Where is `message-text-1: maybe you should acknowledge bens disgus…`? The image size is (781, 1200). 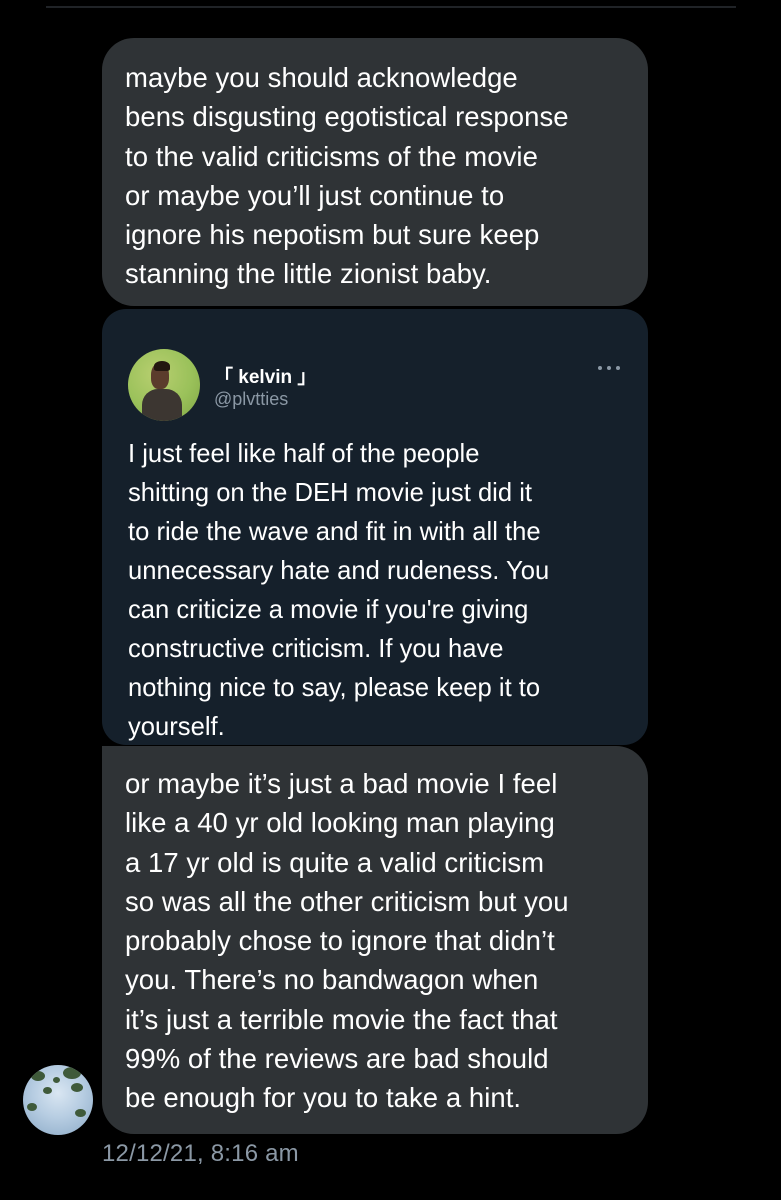 message-text-1: maybe you should acknowledge bens disgus… is located at coordinates (347, 176).